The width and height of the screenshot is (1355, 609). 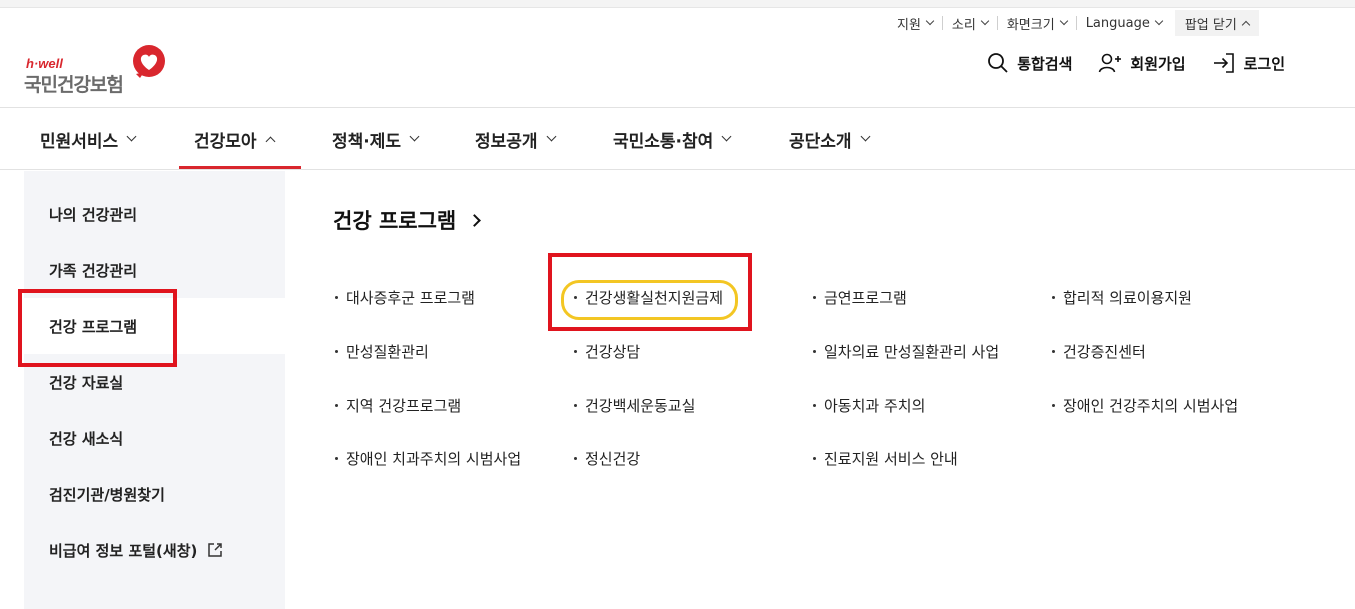 I want to click on lnb-label: 건강 프로그램, so click(x=93, y=326).